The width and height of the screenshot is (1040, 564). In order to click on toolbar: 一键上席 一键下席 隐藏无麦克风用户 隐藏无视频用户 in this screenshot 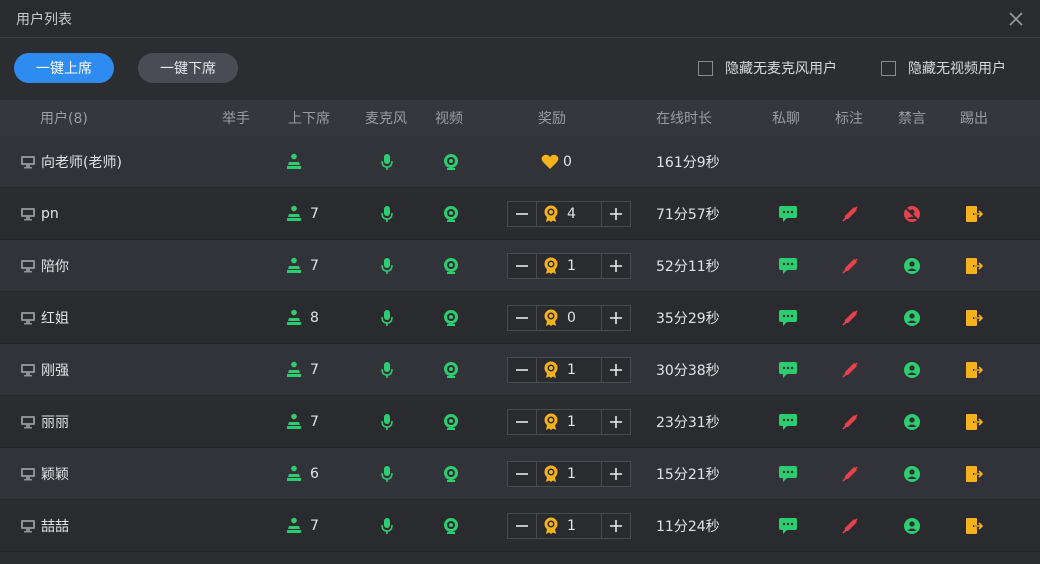, I will do `click(520, 68)`.